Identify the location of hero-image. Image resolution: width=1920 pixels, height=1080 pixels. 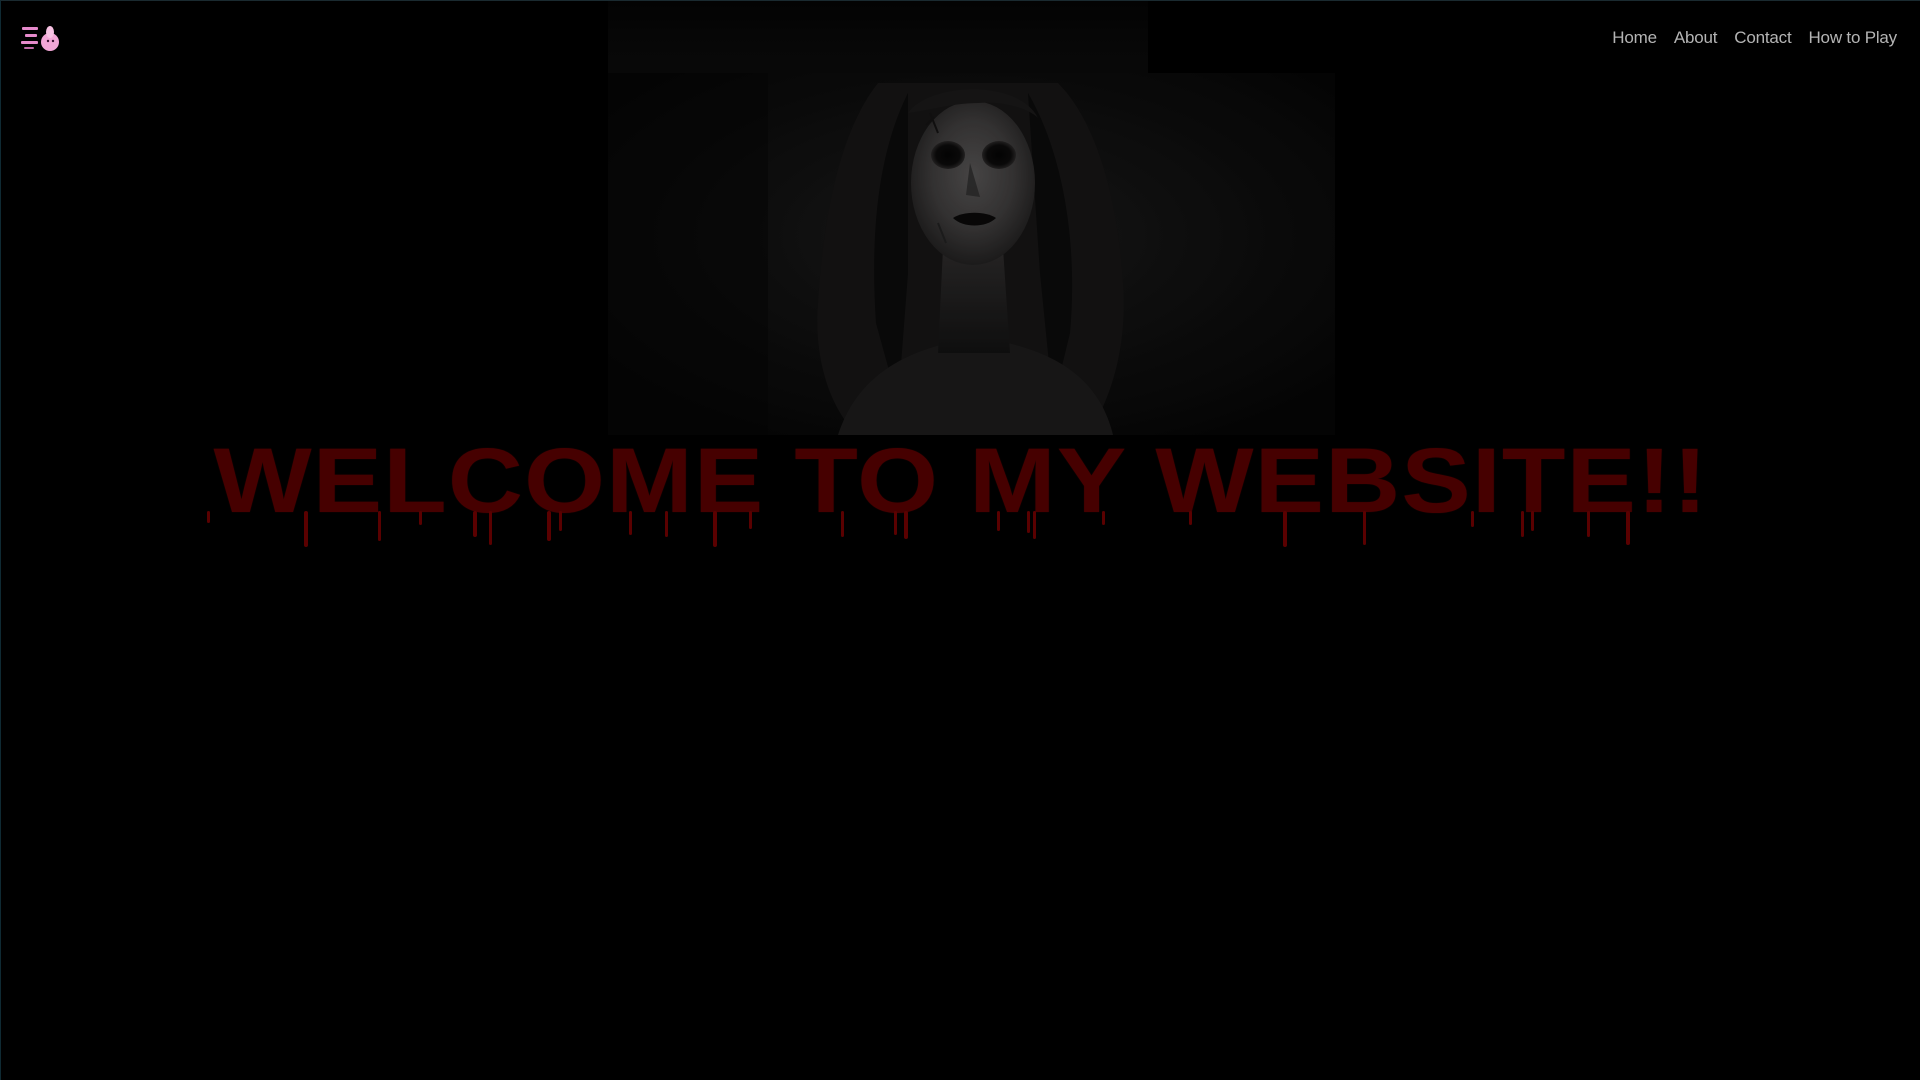
(971, 254).